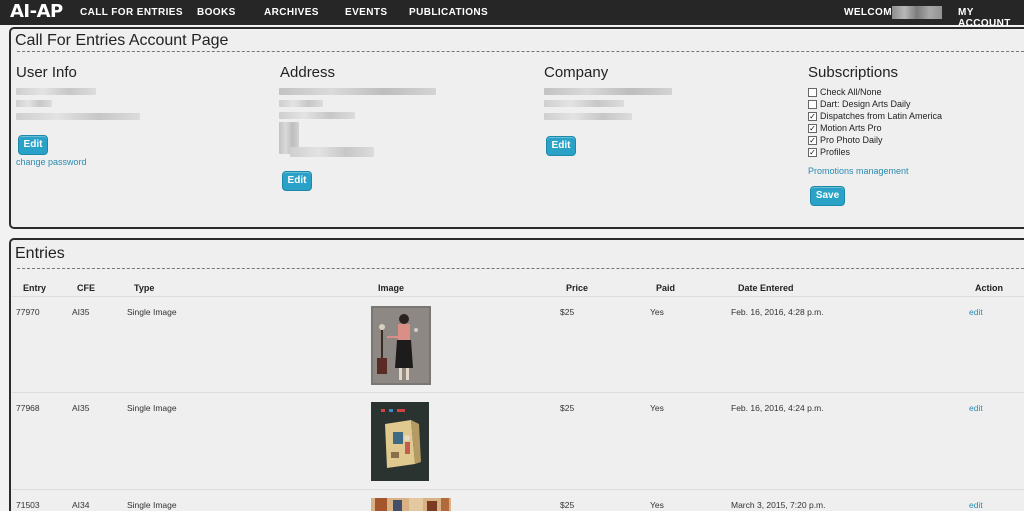 This screenshot has width=1024, height=511. What do you see at coordinates (308, 72) in the screenshot?
I see `address-heading: Address` at bounding box center [308, 72].